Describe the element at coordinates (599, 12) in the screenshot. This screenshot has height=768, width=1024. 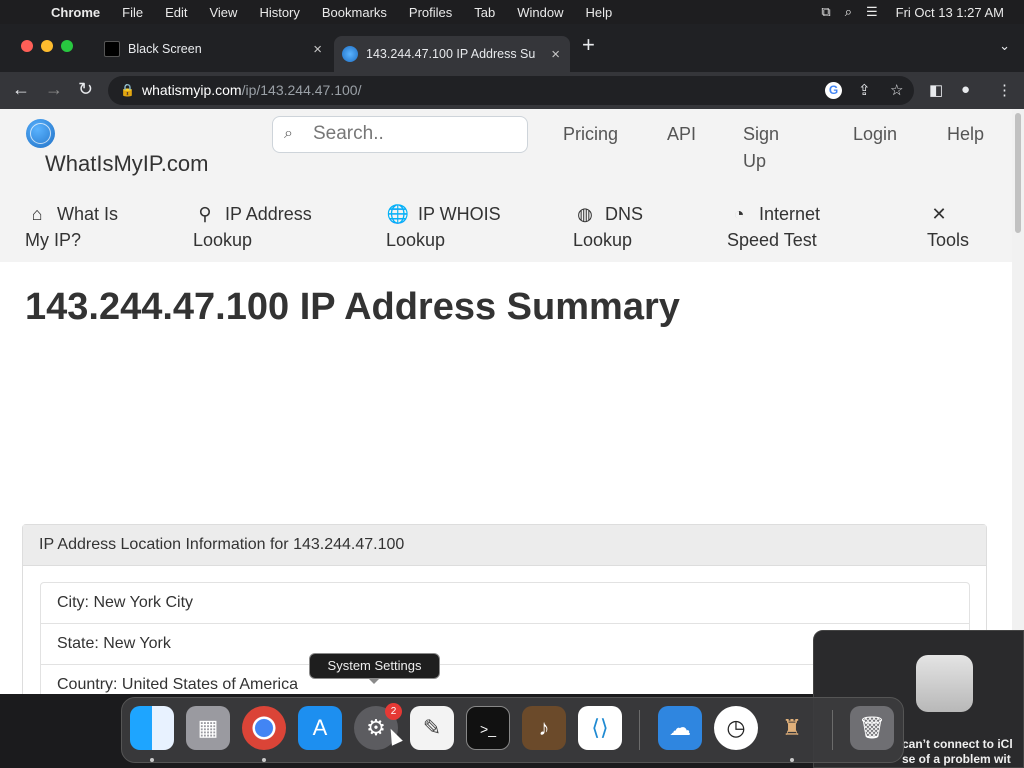
I see `menu-help: Help` at that location.